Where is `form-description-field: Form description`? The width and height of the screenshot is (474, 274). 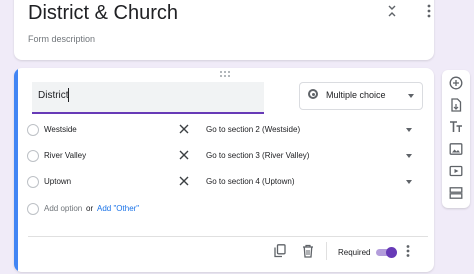 form-description-field: Form description is located at coordinates (61, 39).